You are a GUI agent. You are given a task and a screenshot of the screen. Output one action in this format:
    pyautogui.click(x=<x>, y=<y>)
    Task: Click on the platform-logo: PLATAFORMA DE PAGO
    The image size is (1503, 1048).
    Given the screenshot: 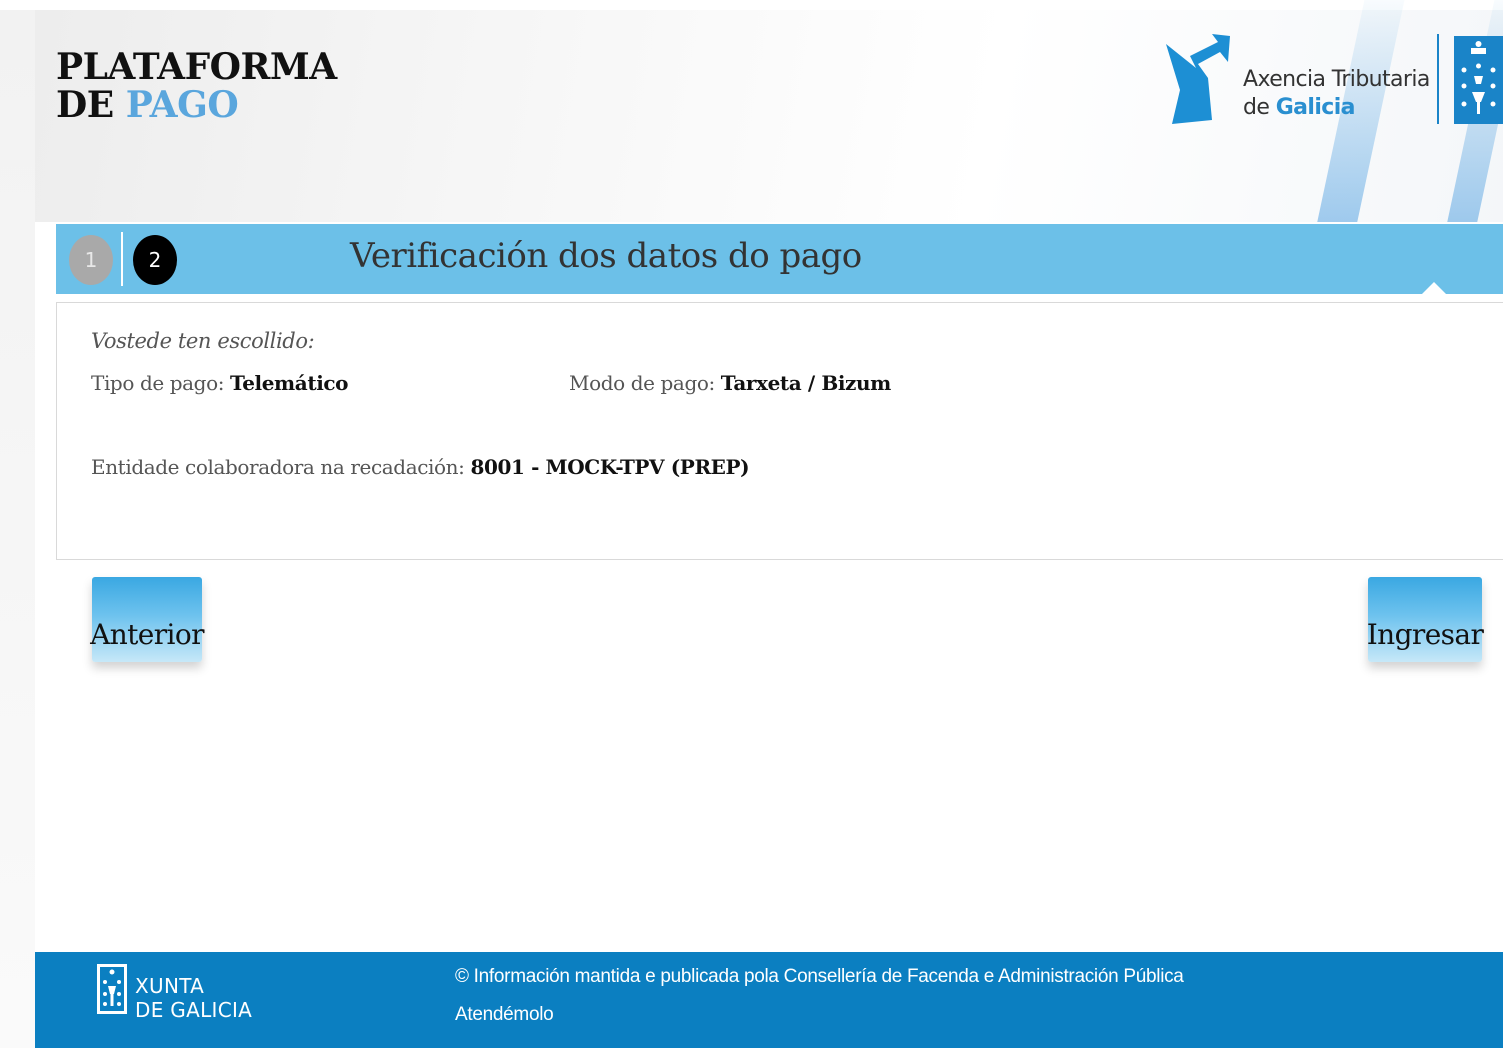 What is the action you would take?
    pyautogui.click(x=196, y=86)
    